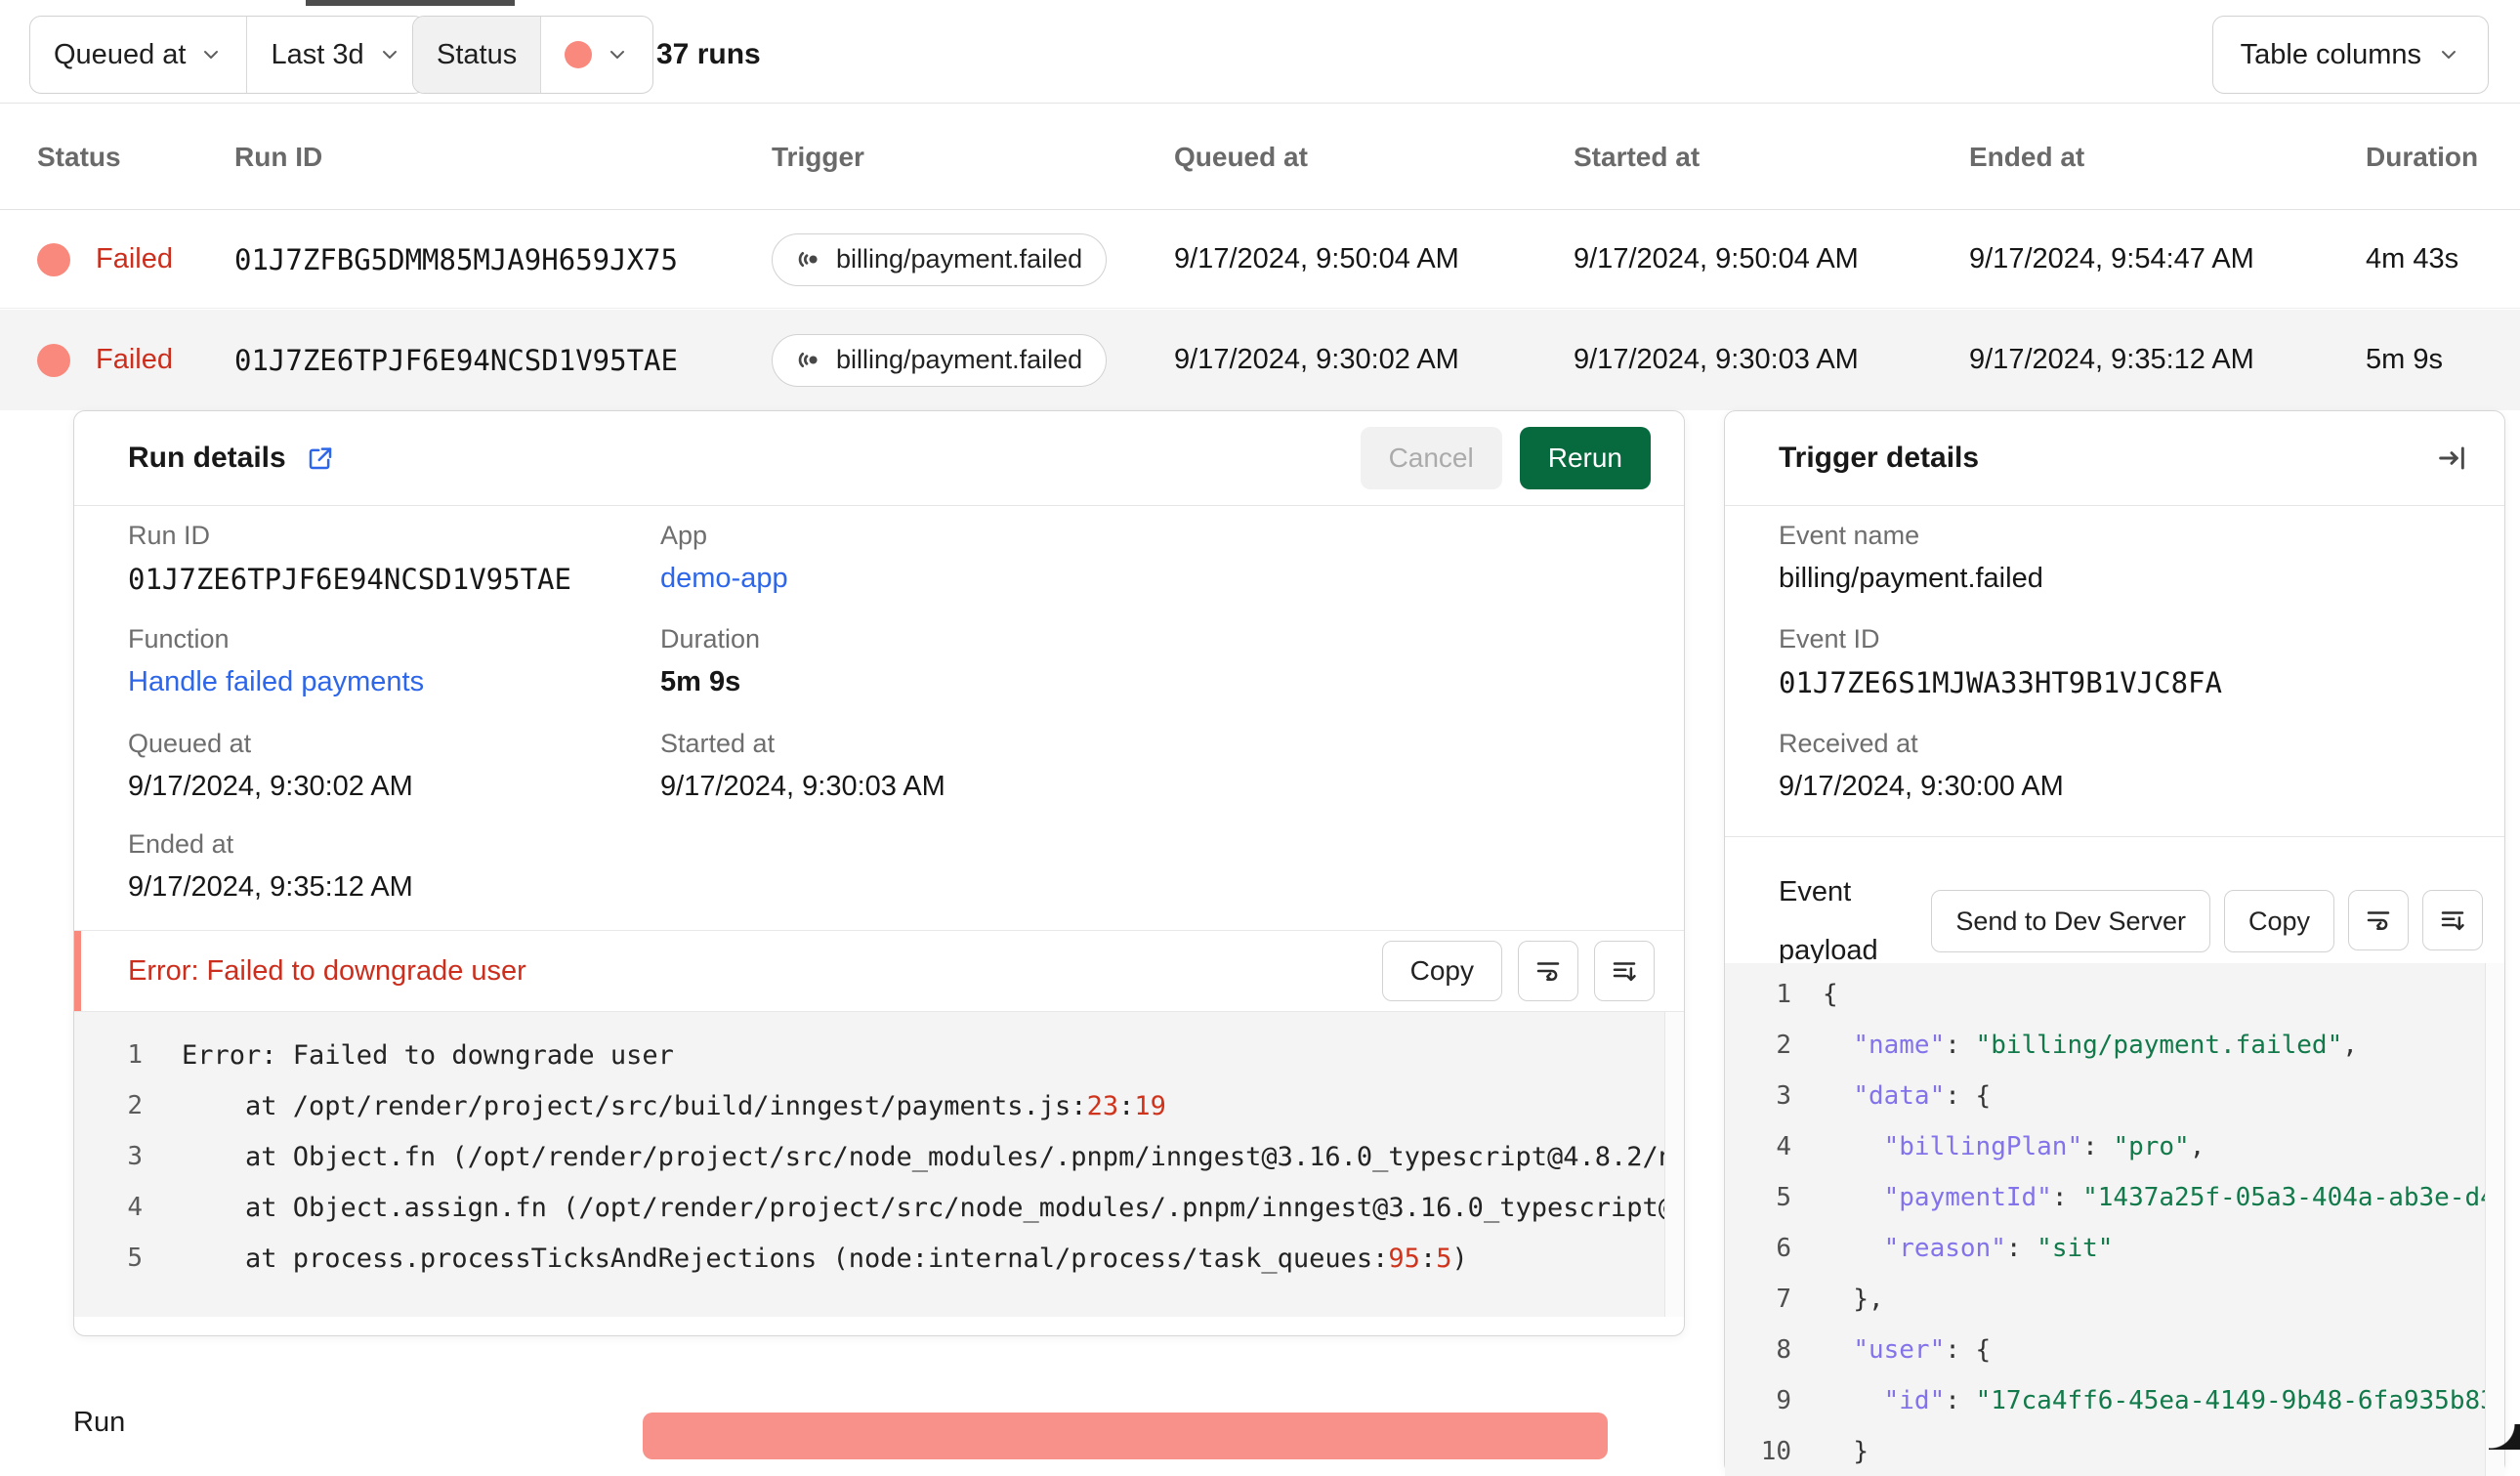  Describe the element at coordinates (1921, 766) in the screenshot. I see `received-field: Received at 9/17/2024, 9:30:00 AM` at that location.